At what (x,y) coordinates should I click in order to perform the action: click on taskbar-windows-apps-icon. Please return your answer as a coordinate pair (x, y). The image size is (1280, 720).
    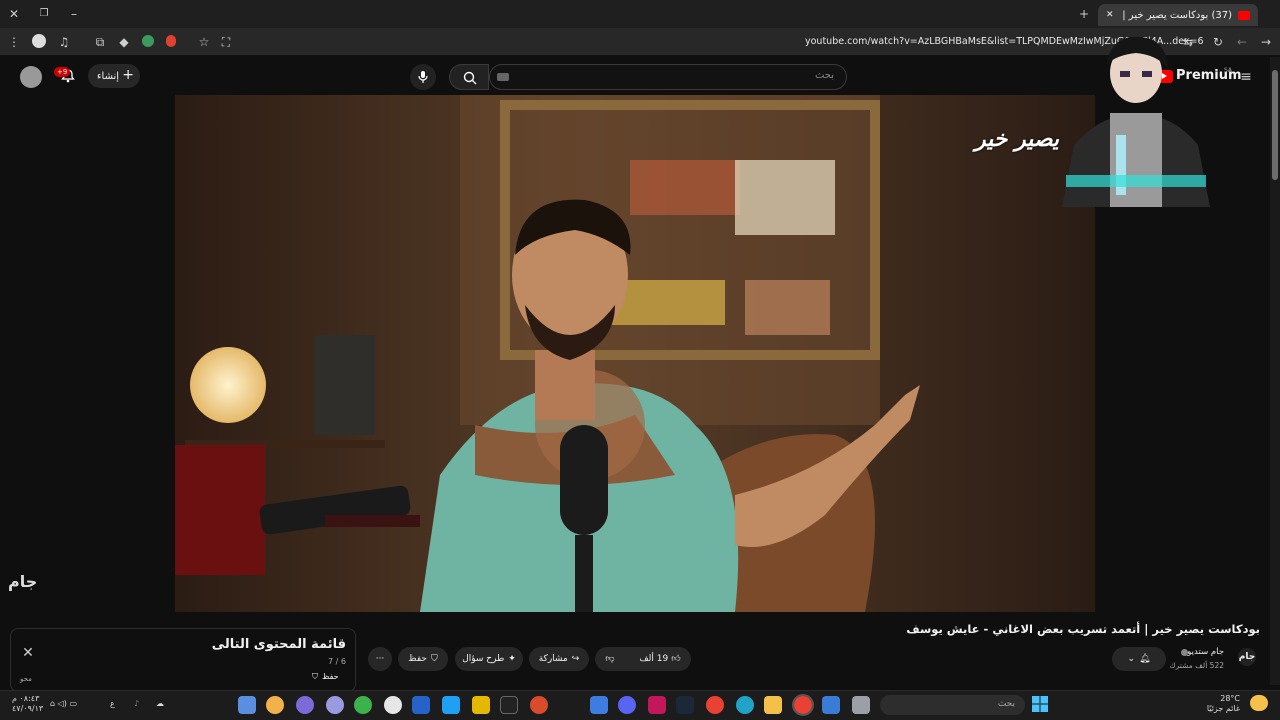
    Looking at the image, I should click on (451, 705).